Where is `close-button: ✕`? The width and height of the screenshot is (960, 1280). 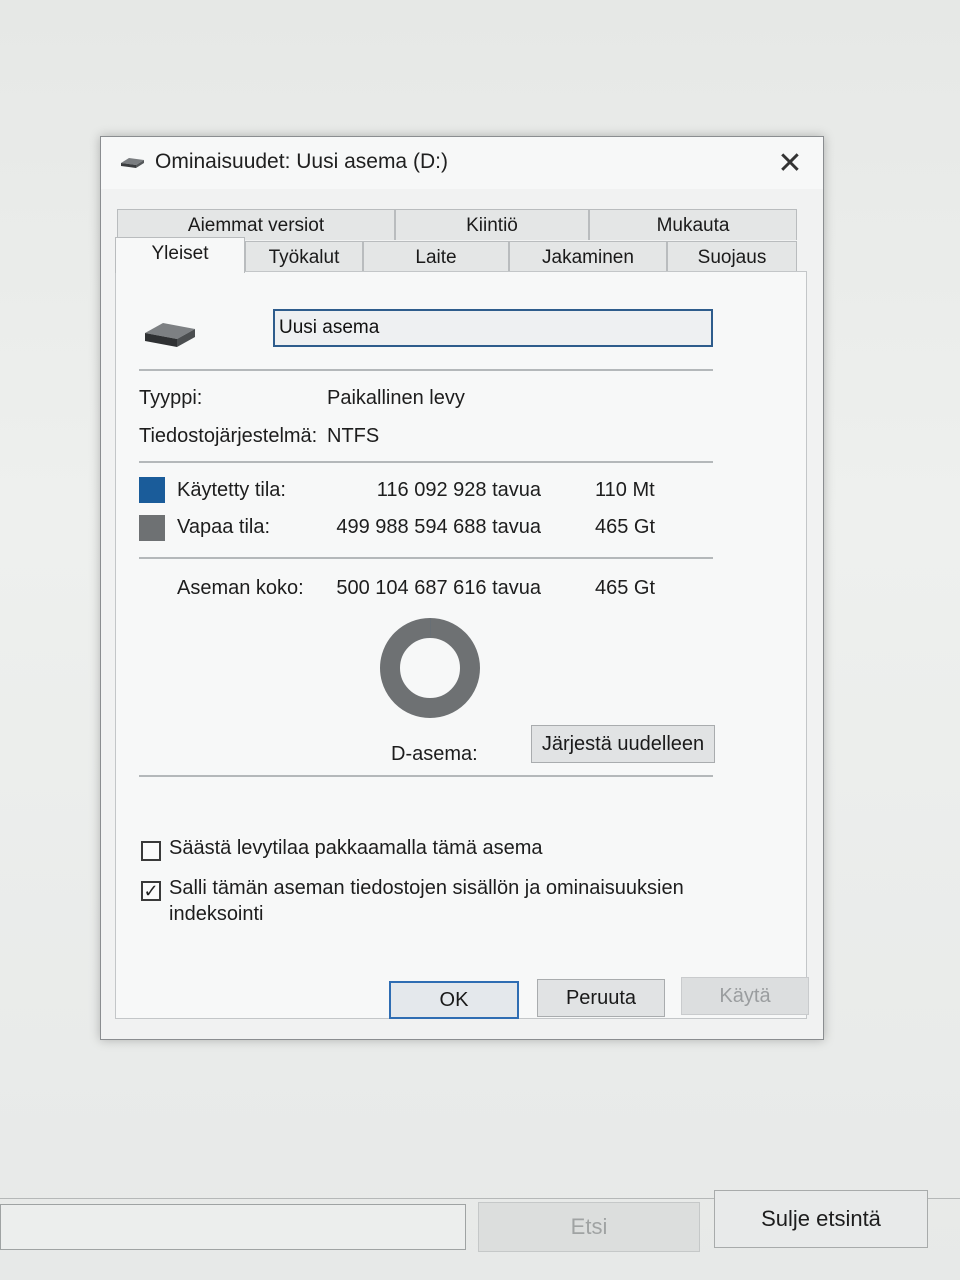 close-button: ✕ is located at coordinates (790, 164).